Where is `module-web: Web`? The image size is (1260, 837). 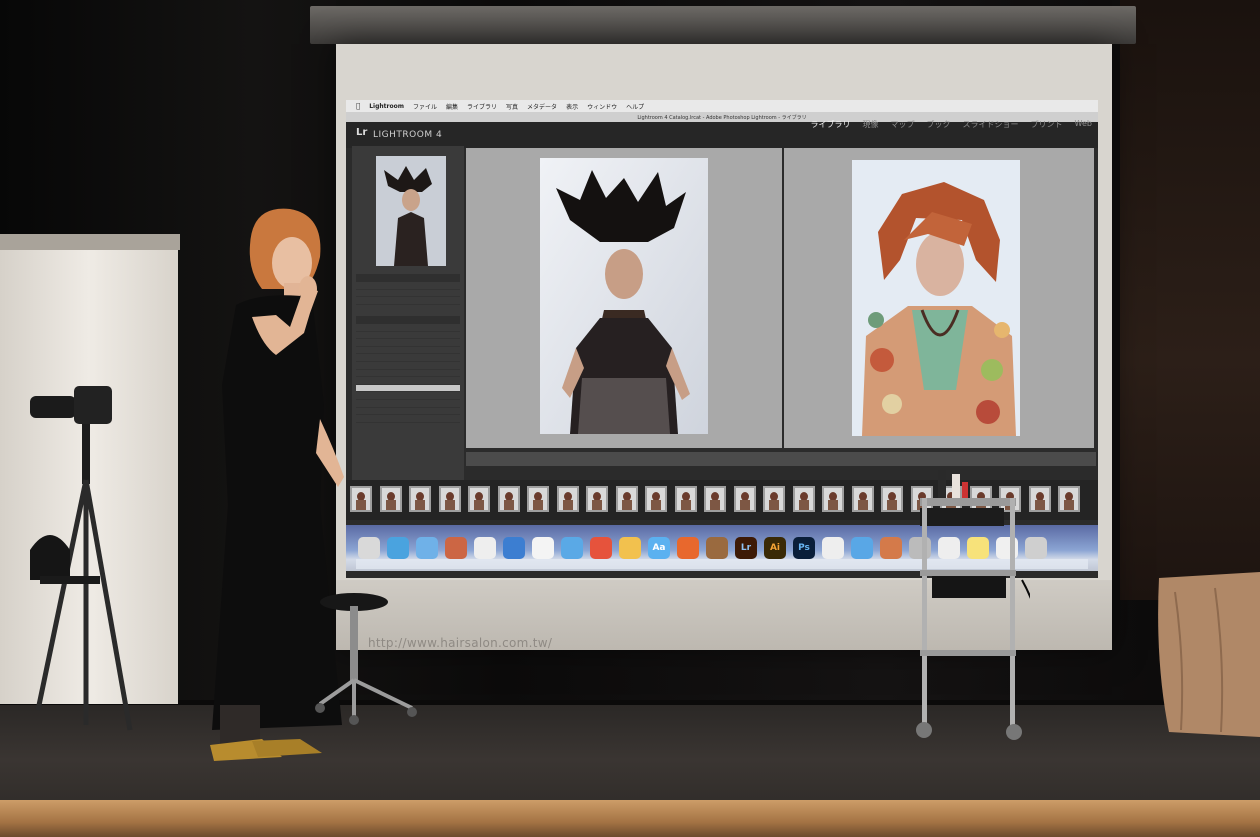 module-web: Web is located at coordinates (1083, 124).